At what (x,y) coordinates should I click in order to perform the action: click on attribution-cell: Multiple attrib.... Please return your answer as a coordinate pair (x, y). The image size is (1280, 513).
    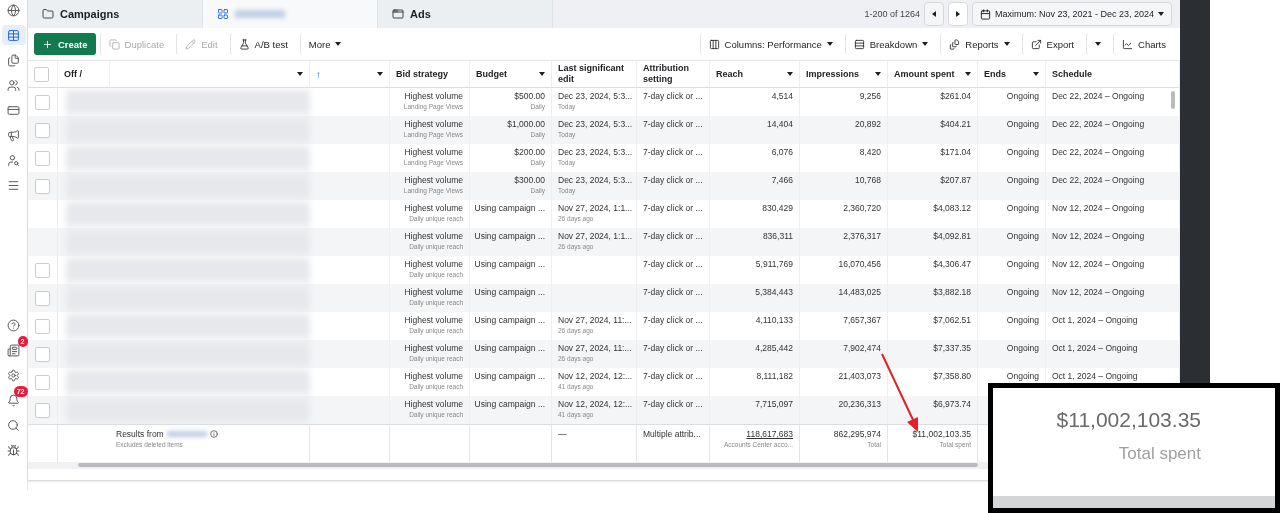
    Looking at the image, I should click on (672, 434).